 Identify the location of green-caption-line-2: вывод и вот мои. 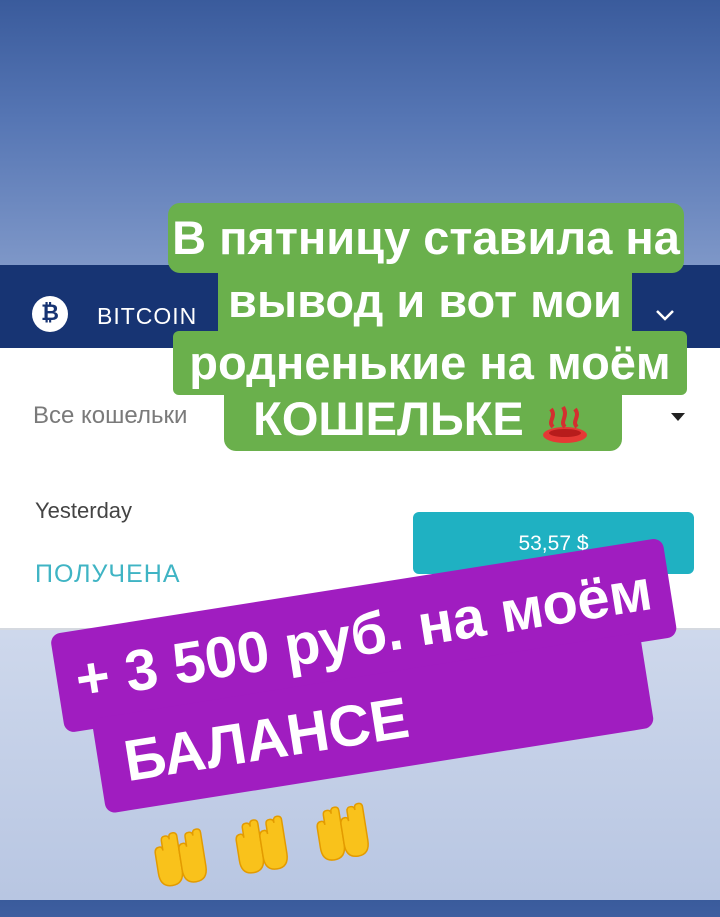
(425, 302).